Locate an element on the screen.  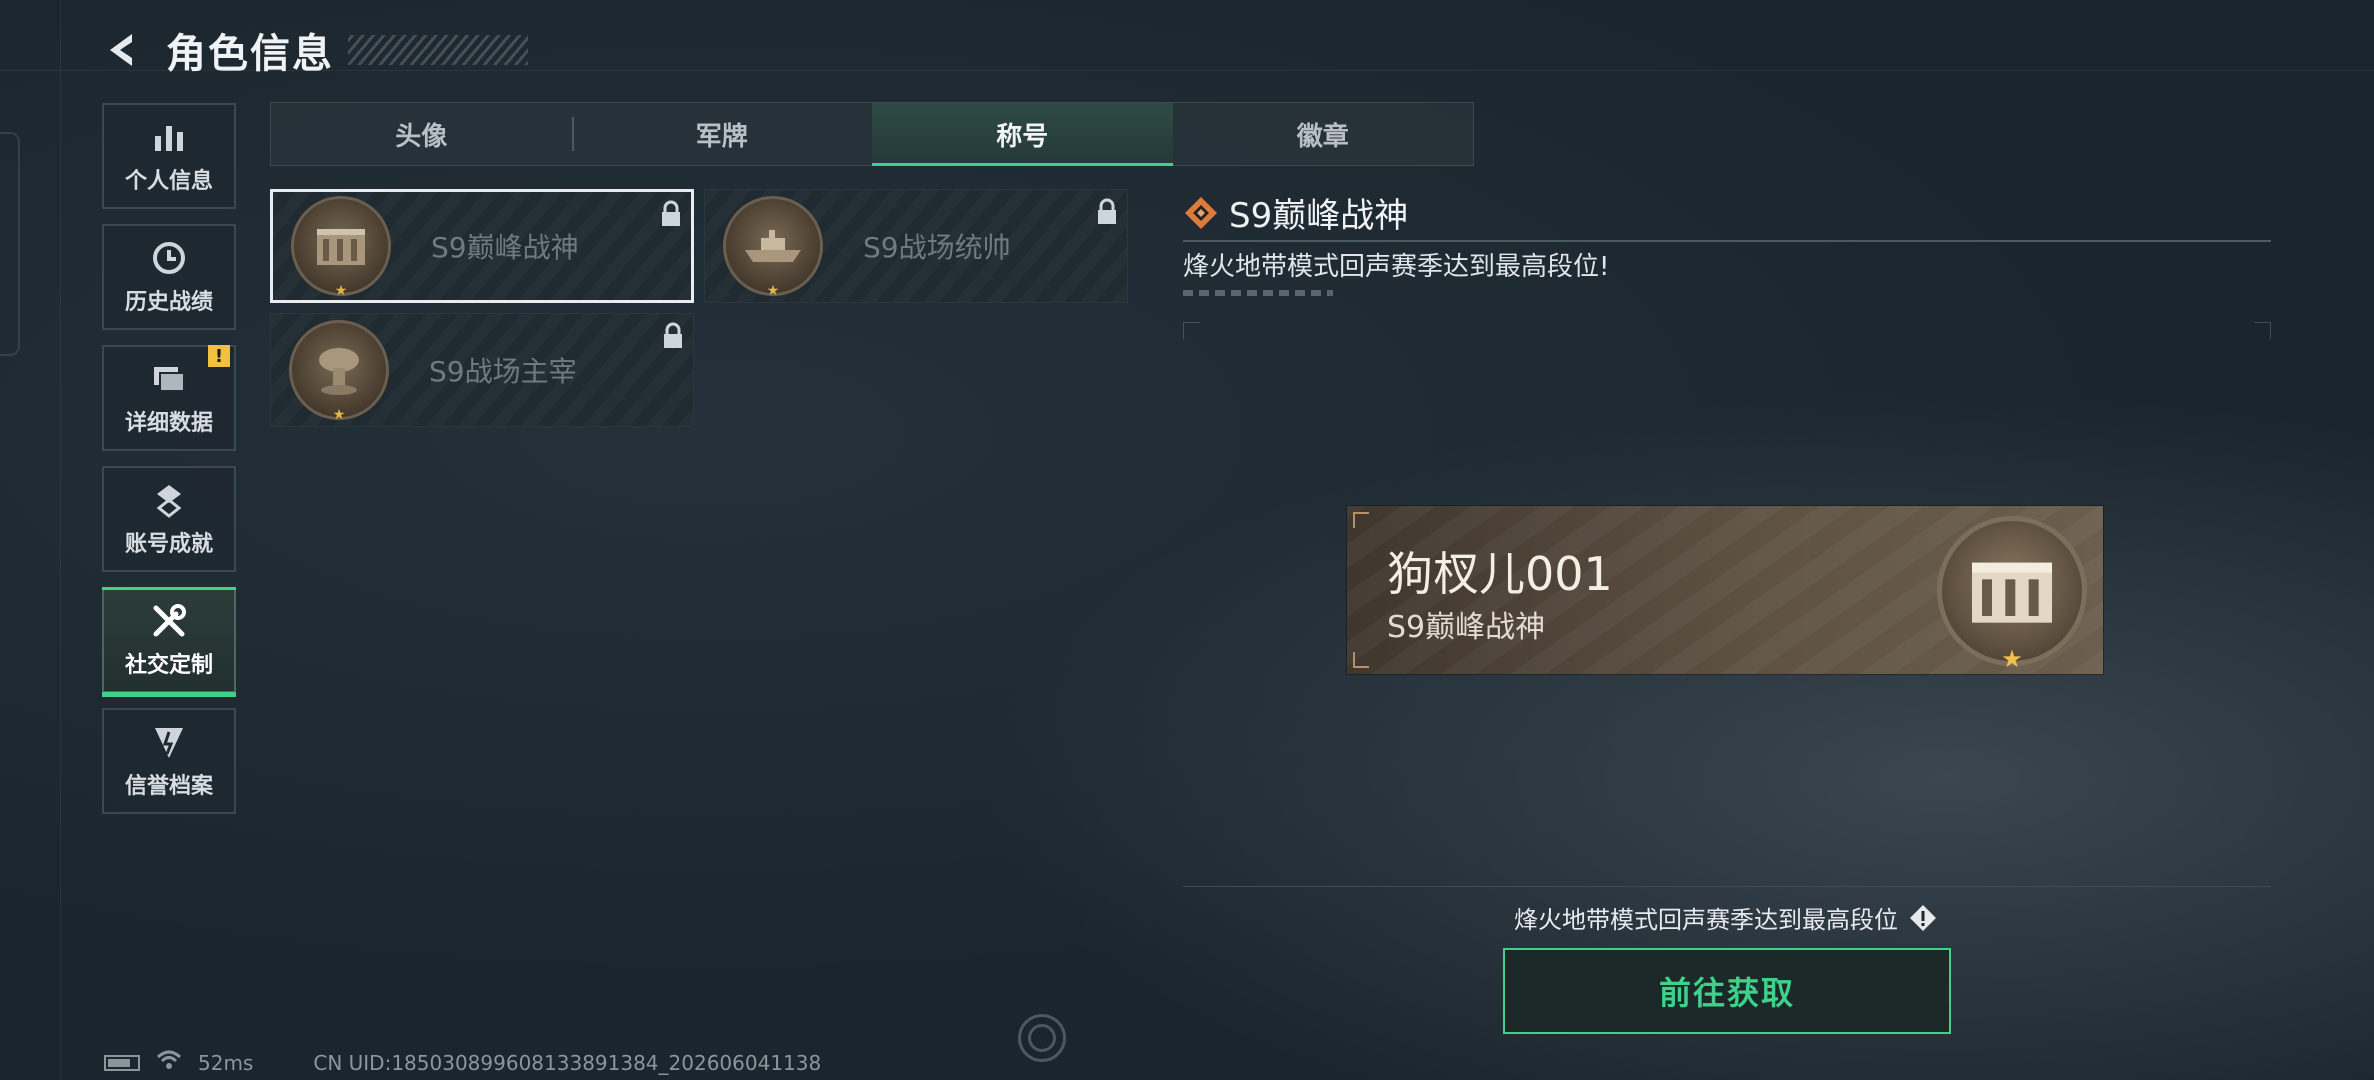
title-card-name: S9战场统帅 is located at coordinates (937, 247).